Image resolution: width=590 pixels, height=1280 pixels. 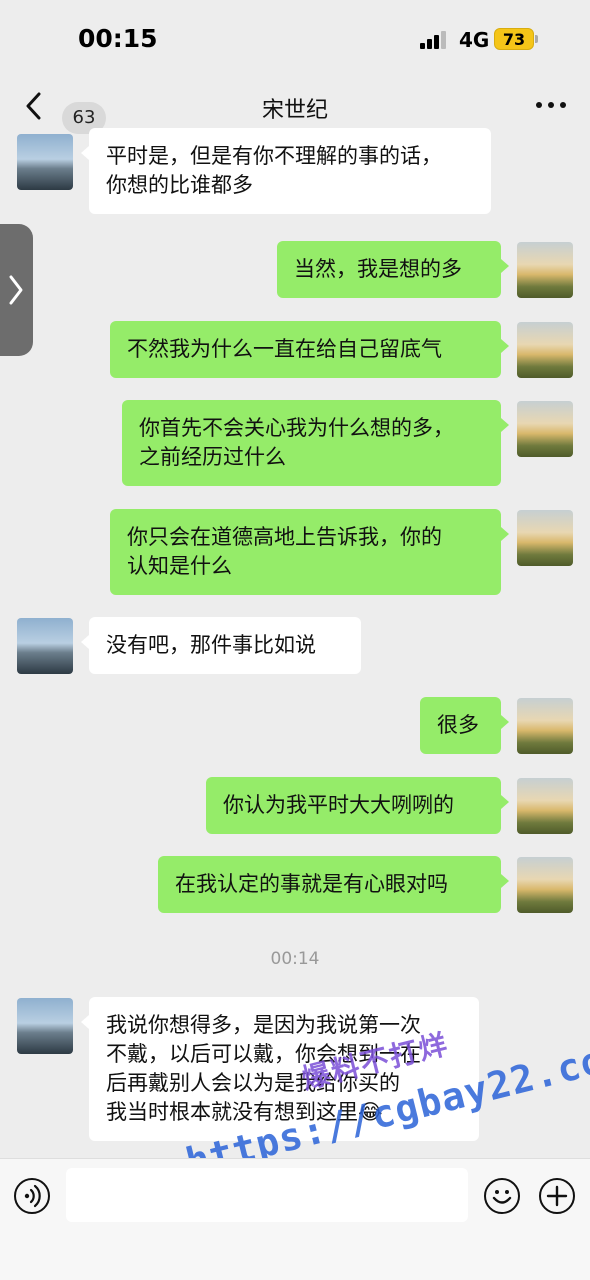 What do you see at coordinates (221, 645) in the screenshot?
I see `message-bubble-received: 没有吧，那件事比如说` at bounding box center [221, 645].